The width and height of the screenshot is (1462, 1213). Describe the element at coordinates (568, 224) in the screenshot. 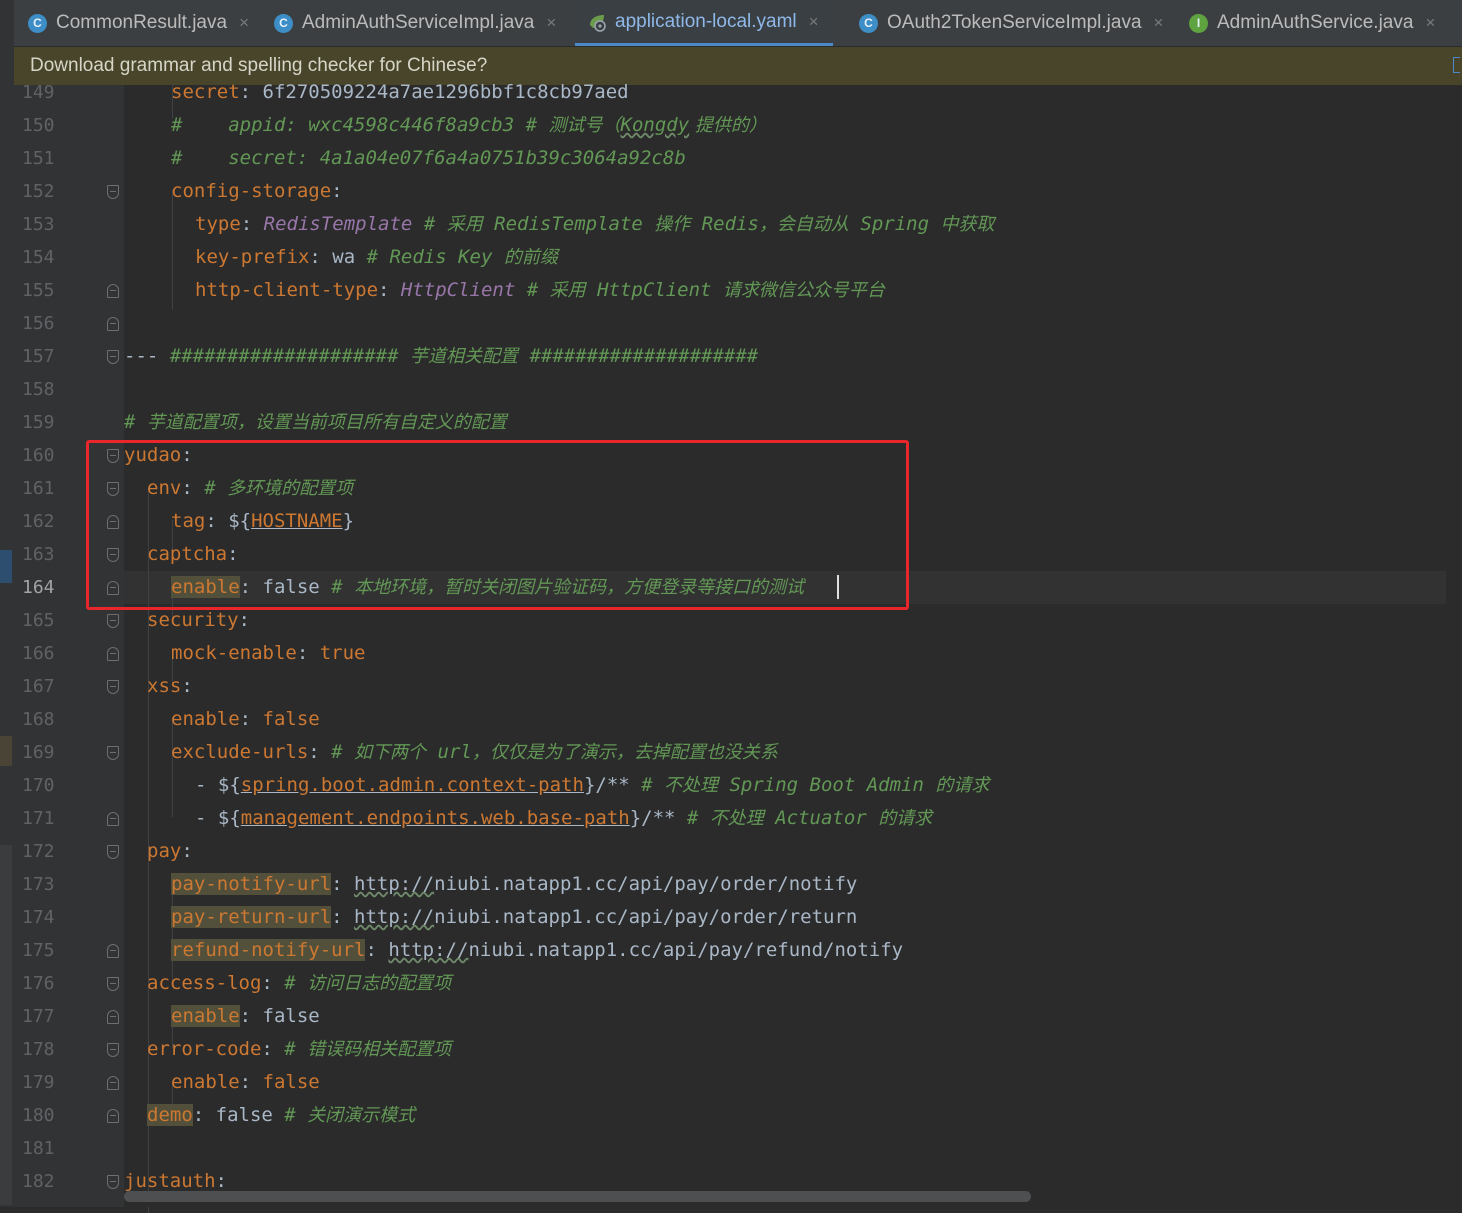

I see `comment: RedisTemplate` at that location.